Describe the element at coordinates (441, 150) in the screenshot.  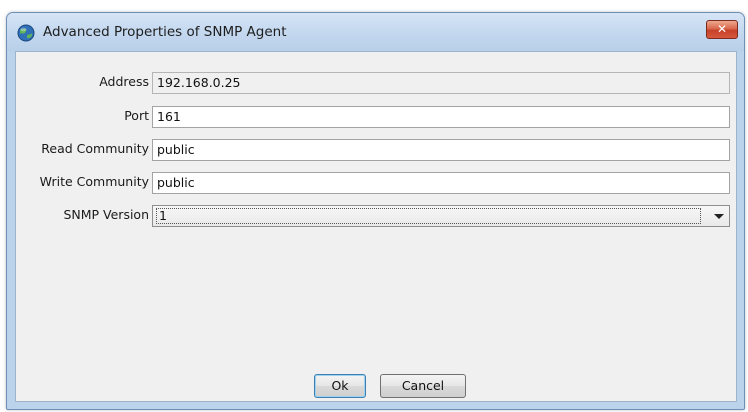
I see `read-community-field: public` at that location.